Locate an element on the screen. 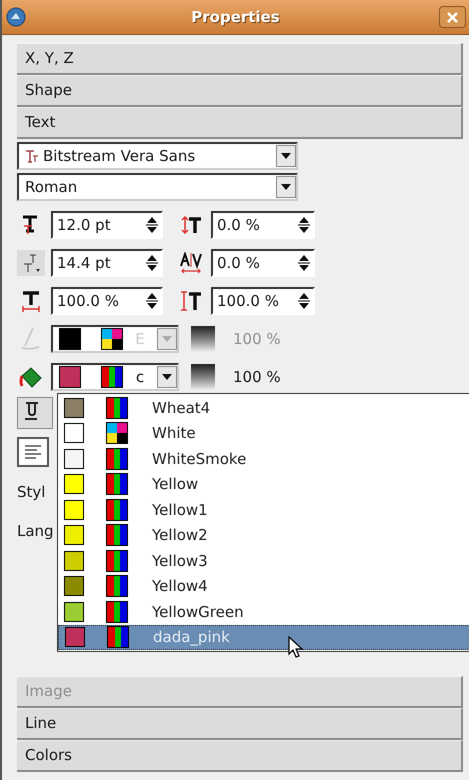 The width and height of the screenshot is (469, 780). section-header: Text is located at coordinates (240, 123).